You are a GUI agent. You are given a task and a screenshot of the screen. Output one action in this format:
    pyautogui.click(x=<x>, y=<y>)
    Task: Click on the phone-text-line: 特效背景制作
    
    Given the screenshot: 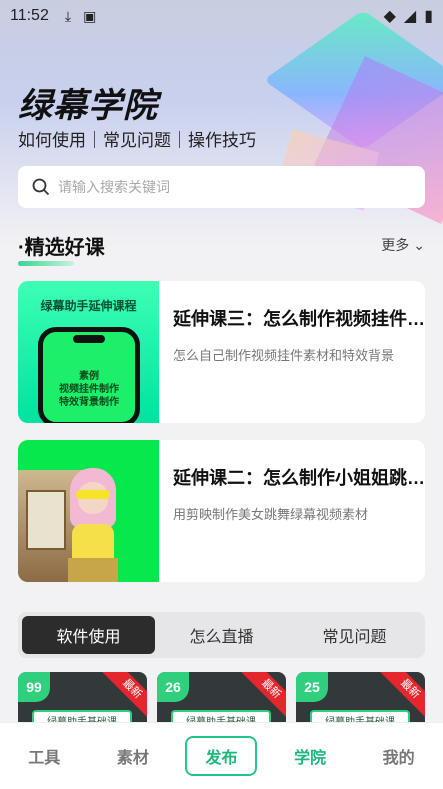 What is the action you would take?
    pyautogui.click(x=89, y=402)
    